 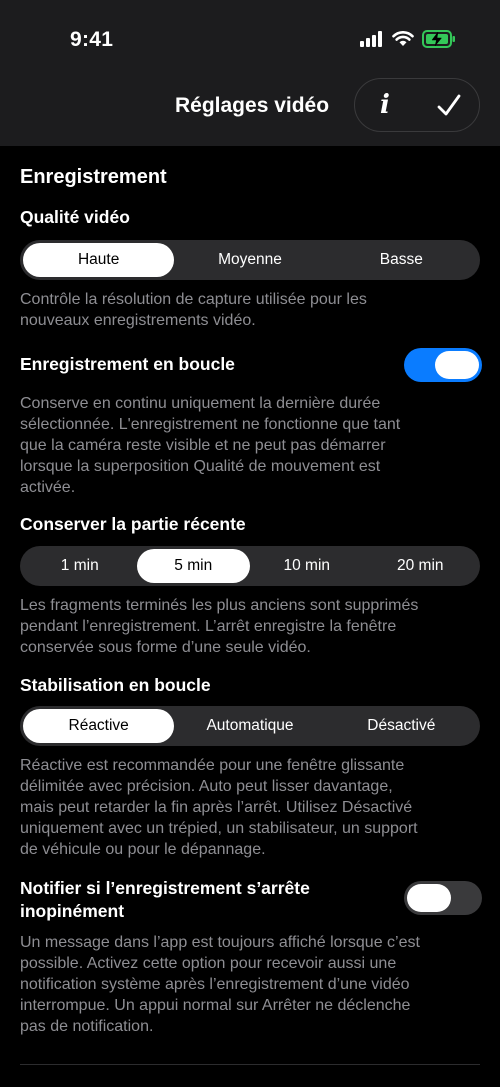 I want to click on info-button: i, so click(x=385, y=105).